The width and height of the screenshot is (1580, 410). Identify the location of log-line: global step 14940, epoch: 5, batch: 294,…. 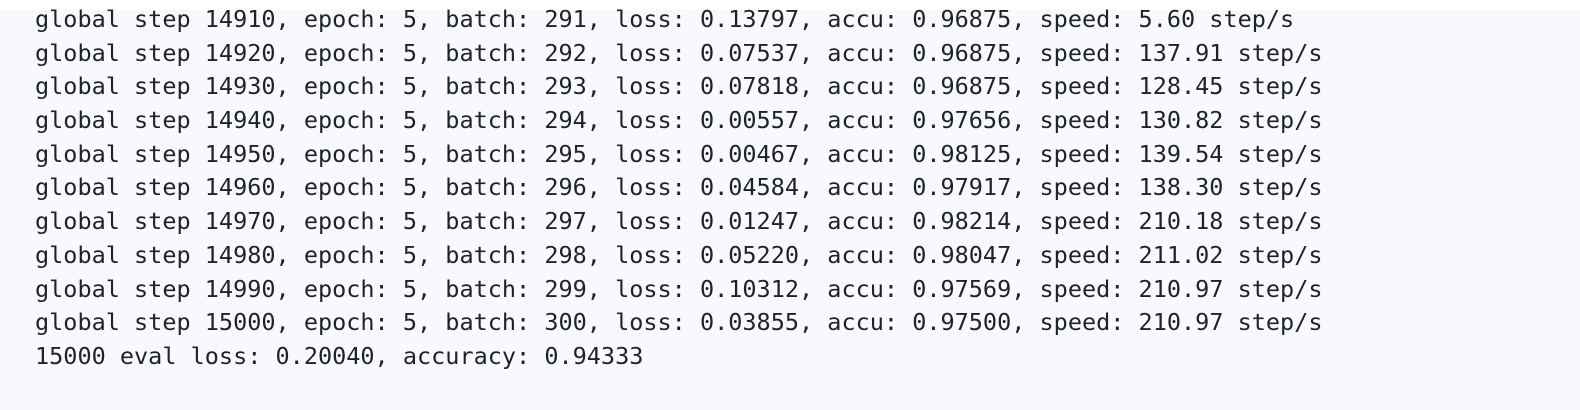
(679, 120).